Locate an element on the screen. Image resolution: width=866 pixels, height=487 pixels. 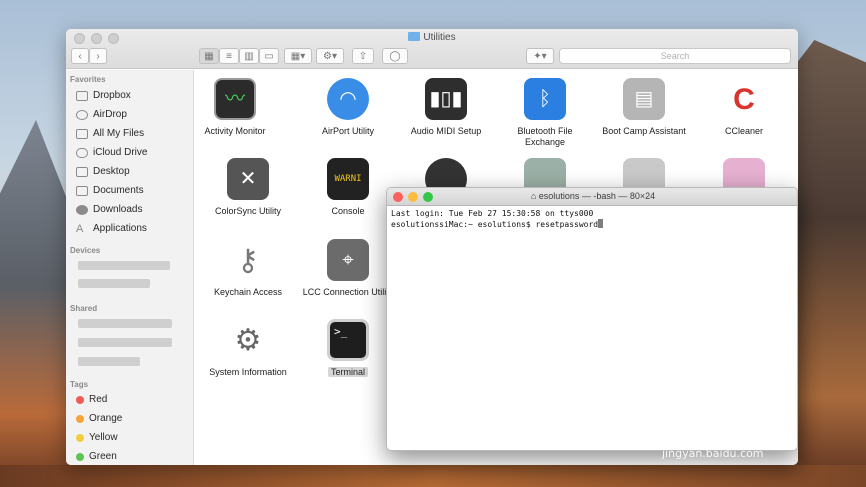
sidebar-item-label: All My Files is located at coordinates (119, 133).